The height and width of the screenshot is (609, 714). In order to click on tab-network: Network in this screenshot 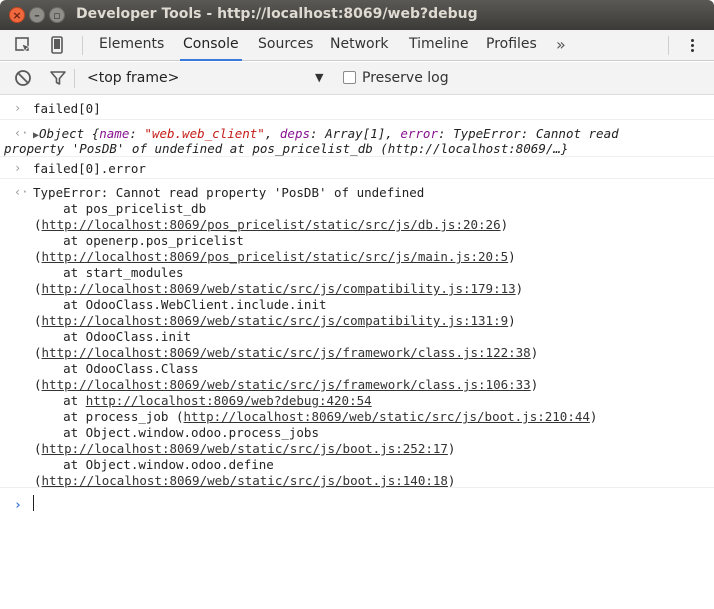, I will do `click(359, 45)`.